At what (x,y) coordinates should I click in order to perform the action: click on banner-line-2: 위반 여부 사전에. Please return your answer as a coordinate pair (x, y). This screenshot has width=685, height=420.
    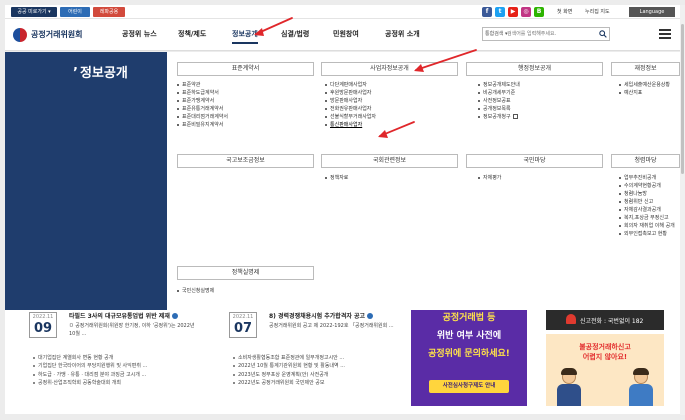
    Looking at the image, I should click on (469, 336).